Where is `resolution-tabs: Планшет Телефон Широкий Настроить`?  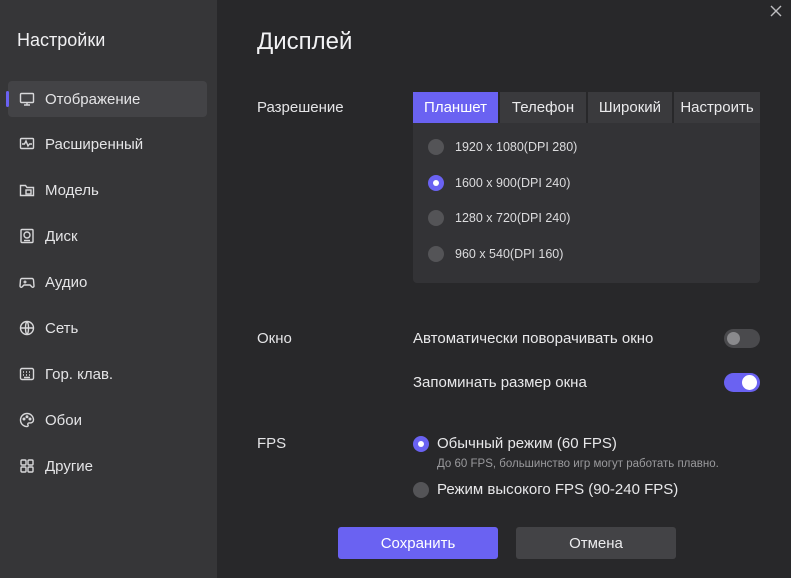
resolution-tabs: Планшет Телефон Широкий Настроить is located at coordinates (586, 107).